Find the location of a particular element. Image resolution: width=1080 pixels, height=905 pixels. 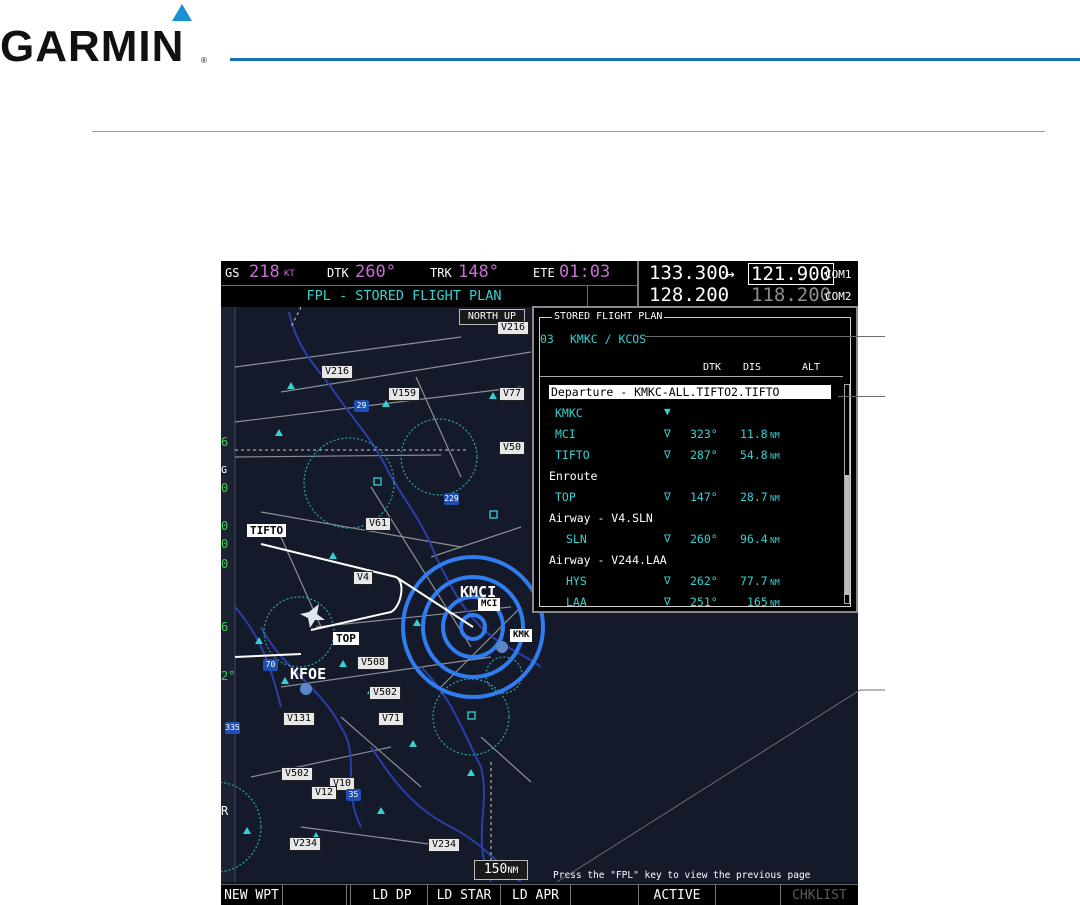

fpl-waypoint-row: SLN ∇ 260° 96.4 NM is located at coordinates (690, 539).